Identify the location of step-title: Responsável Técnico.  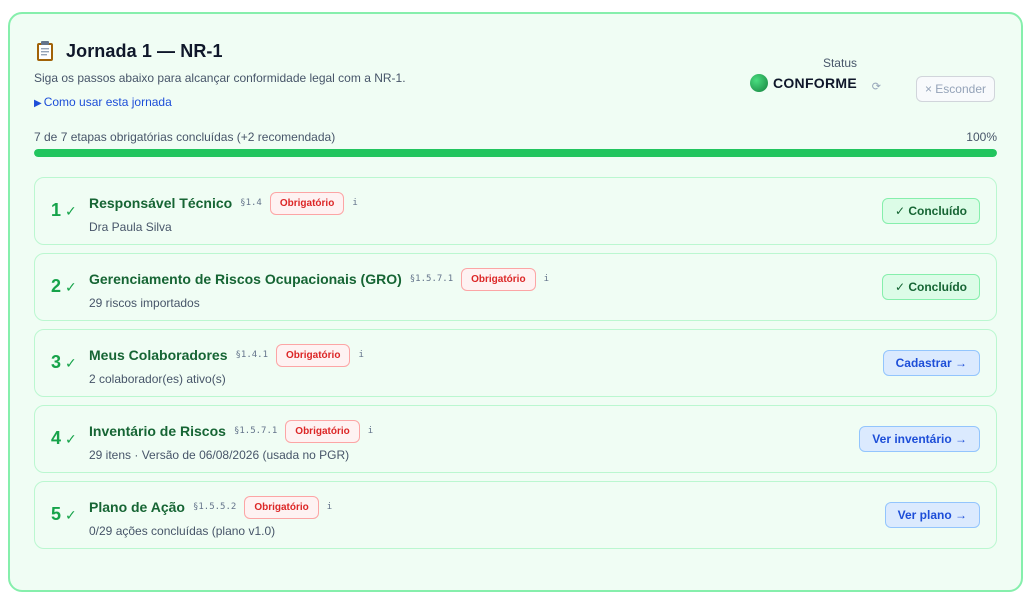
(161, 203).